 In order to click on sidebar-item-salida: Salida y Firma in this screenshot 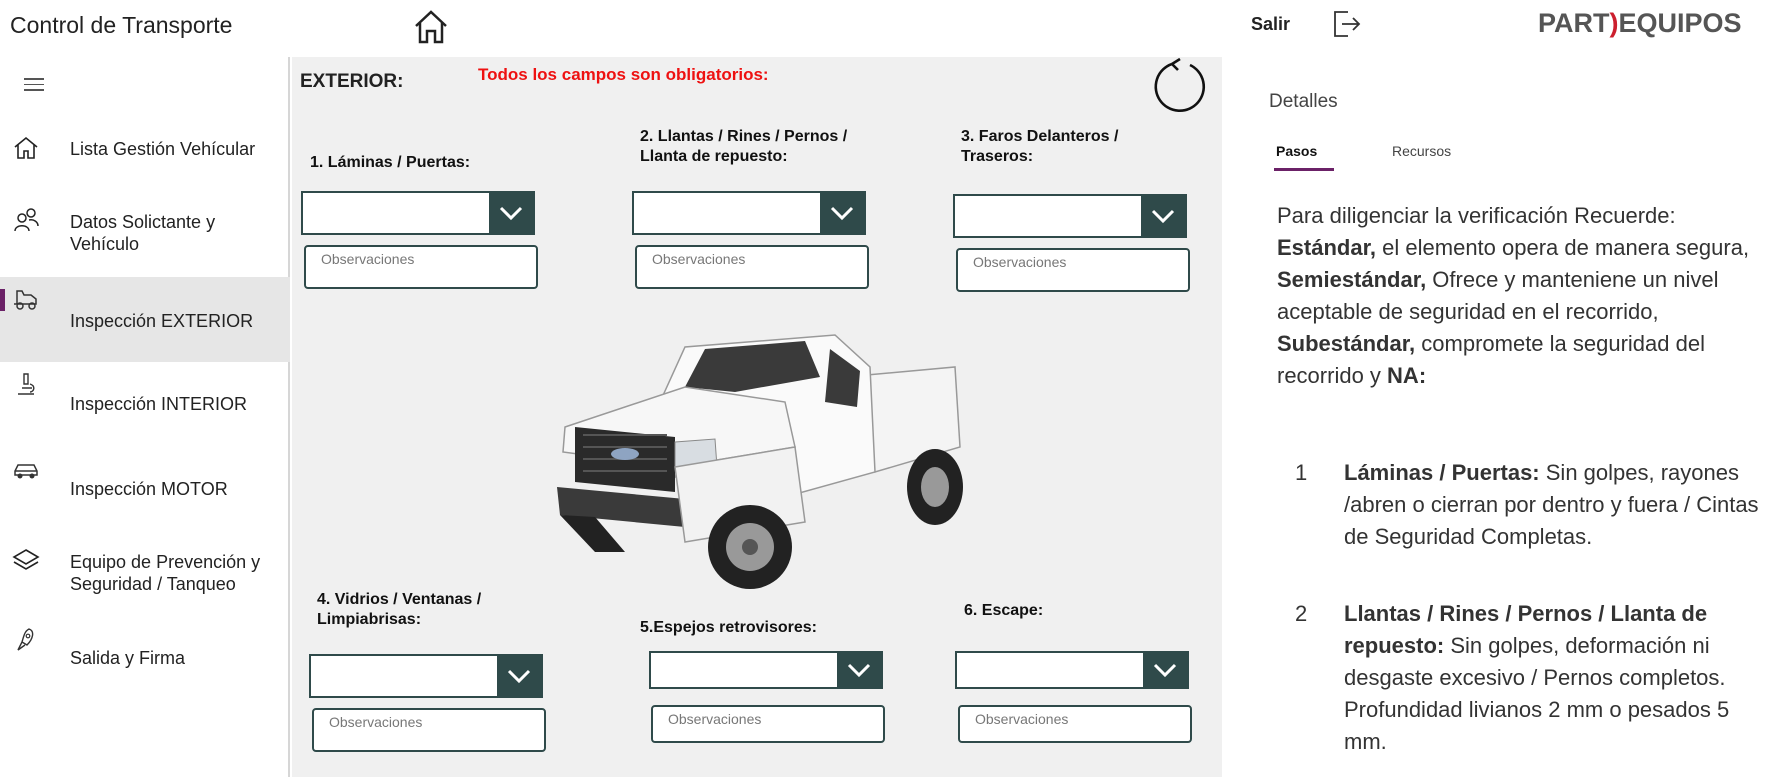, I will do `click(145, 657)`.